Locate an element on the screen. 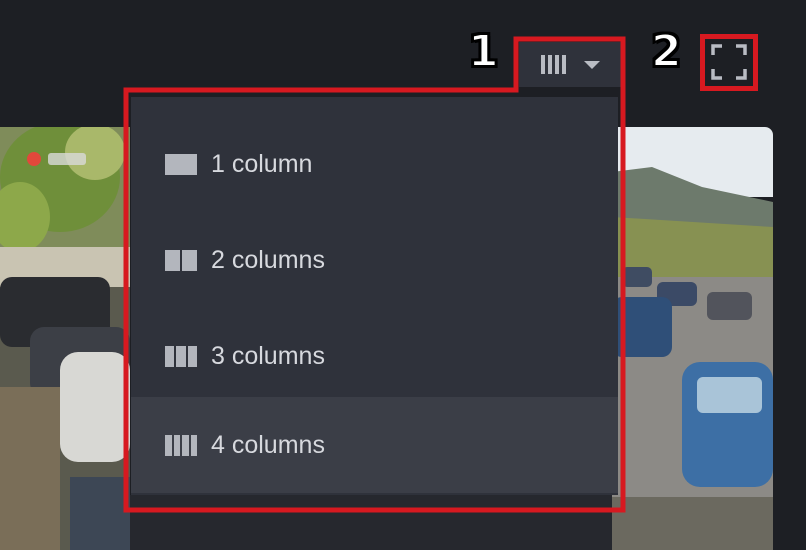 The width and height of the screenshot is (806, 550). annotation-label-2: 2 is located at coordinates (666, 51).